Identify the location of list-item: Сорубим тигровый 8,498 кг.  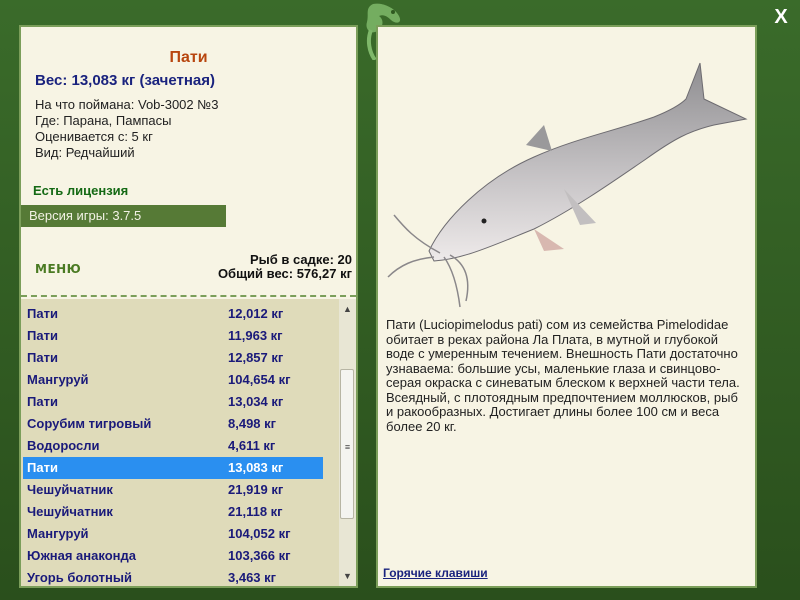
(173, 424).